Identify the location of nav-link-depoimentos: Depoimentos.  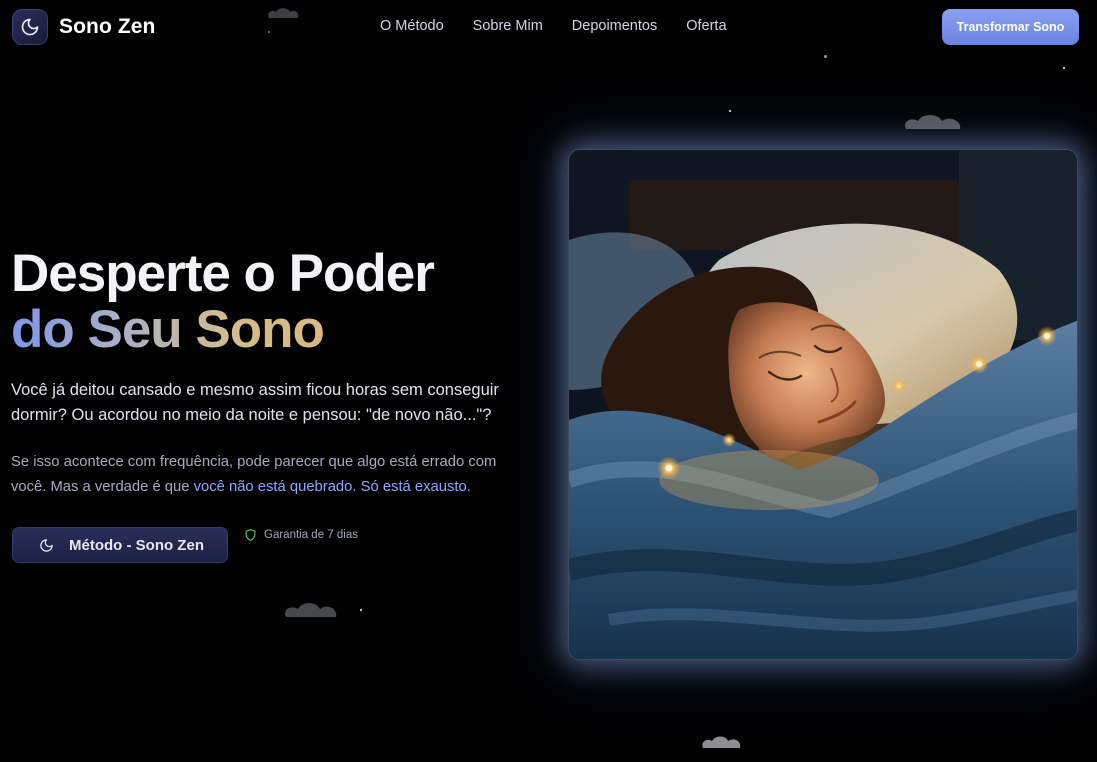
(614, 26).